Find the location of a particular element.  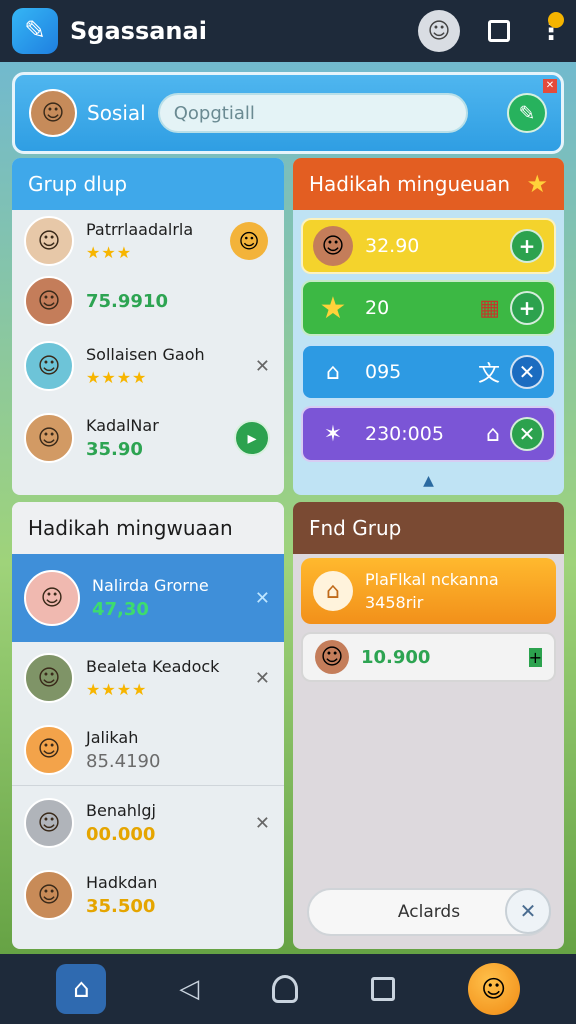

social-label: Sosial is located at coordinates (116, 113).